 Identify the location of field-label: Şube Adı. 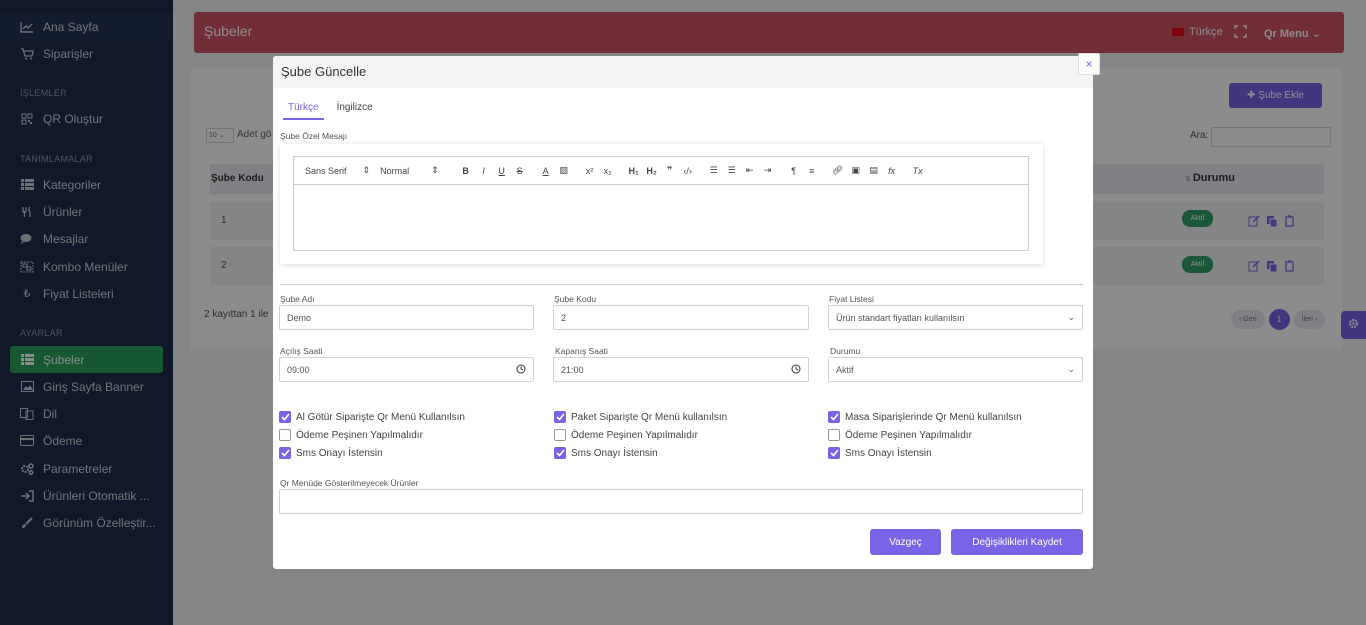
(297, 299).